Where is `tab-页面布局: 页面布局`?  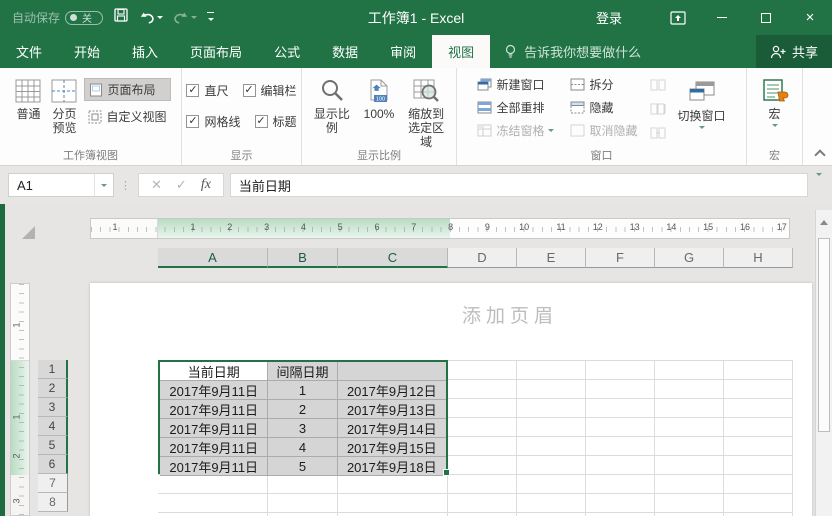 tab-页面布局: 页面布局 is located at coordinates (216, 51).